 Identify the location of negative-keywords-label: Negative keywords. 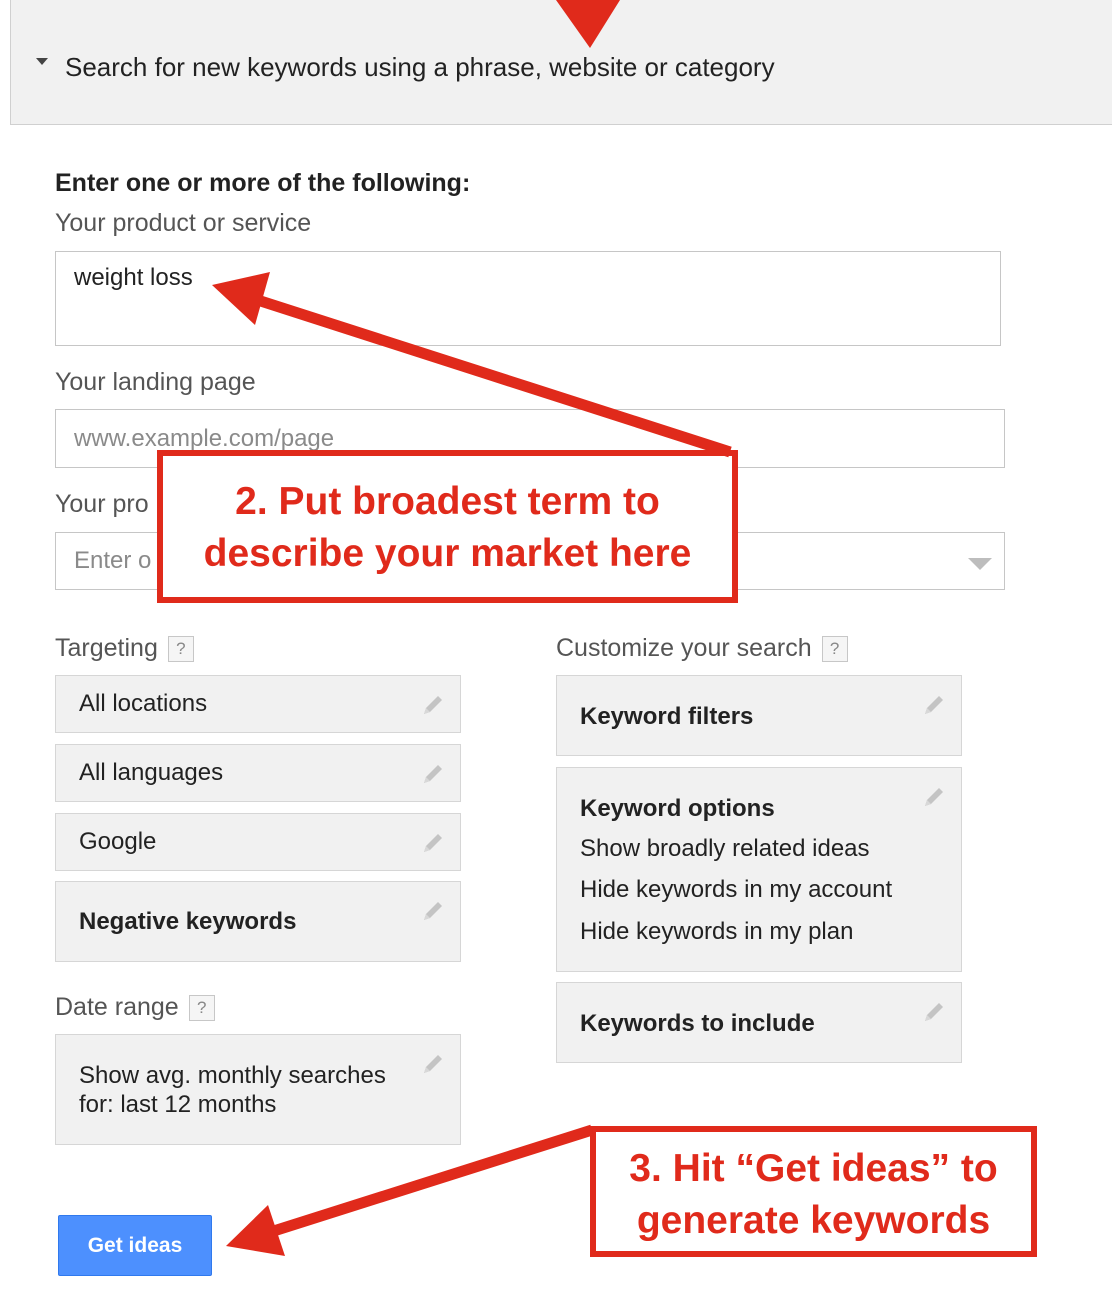
(188, 921).